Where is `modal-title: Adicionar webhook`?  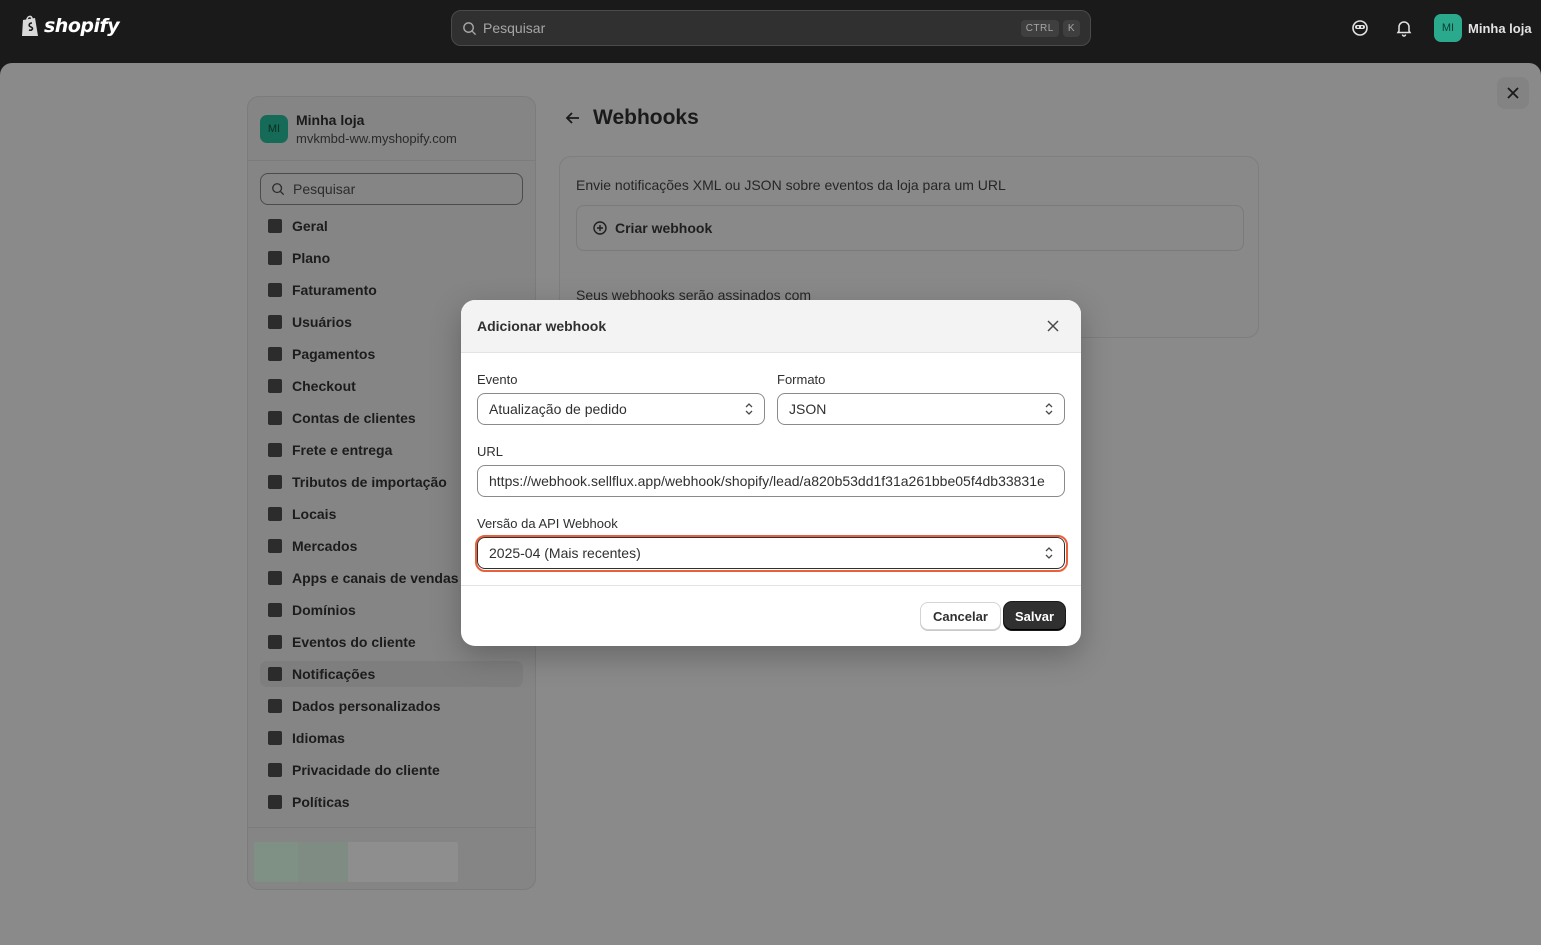 modal-title: Adicionar webhook is located at coordinates (542, 326).